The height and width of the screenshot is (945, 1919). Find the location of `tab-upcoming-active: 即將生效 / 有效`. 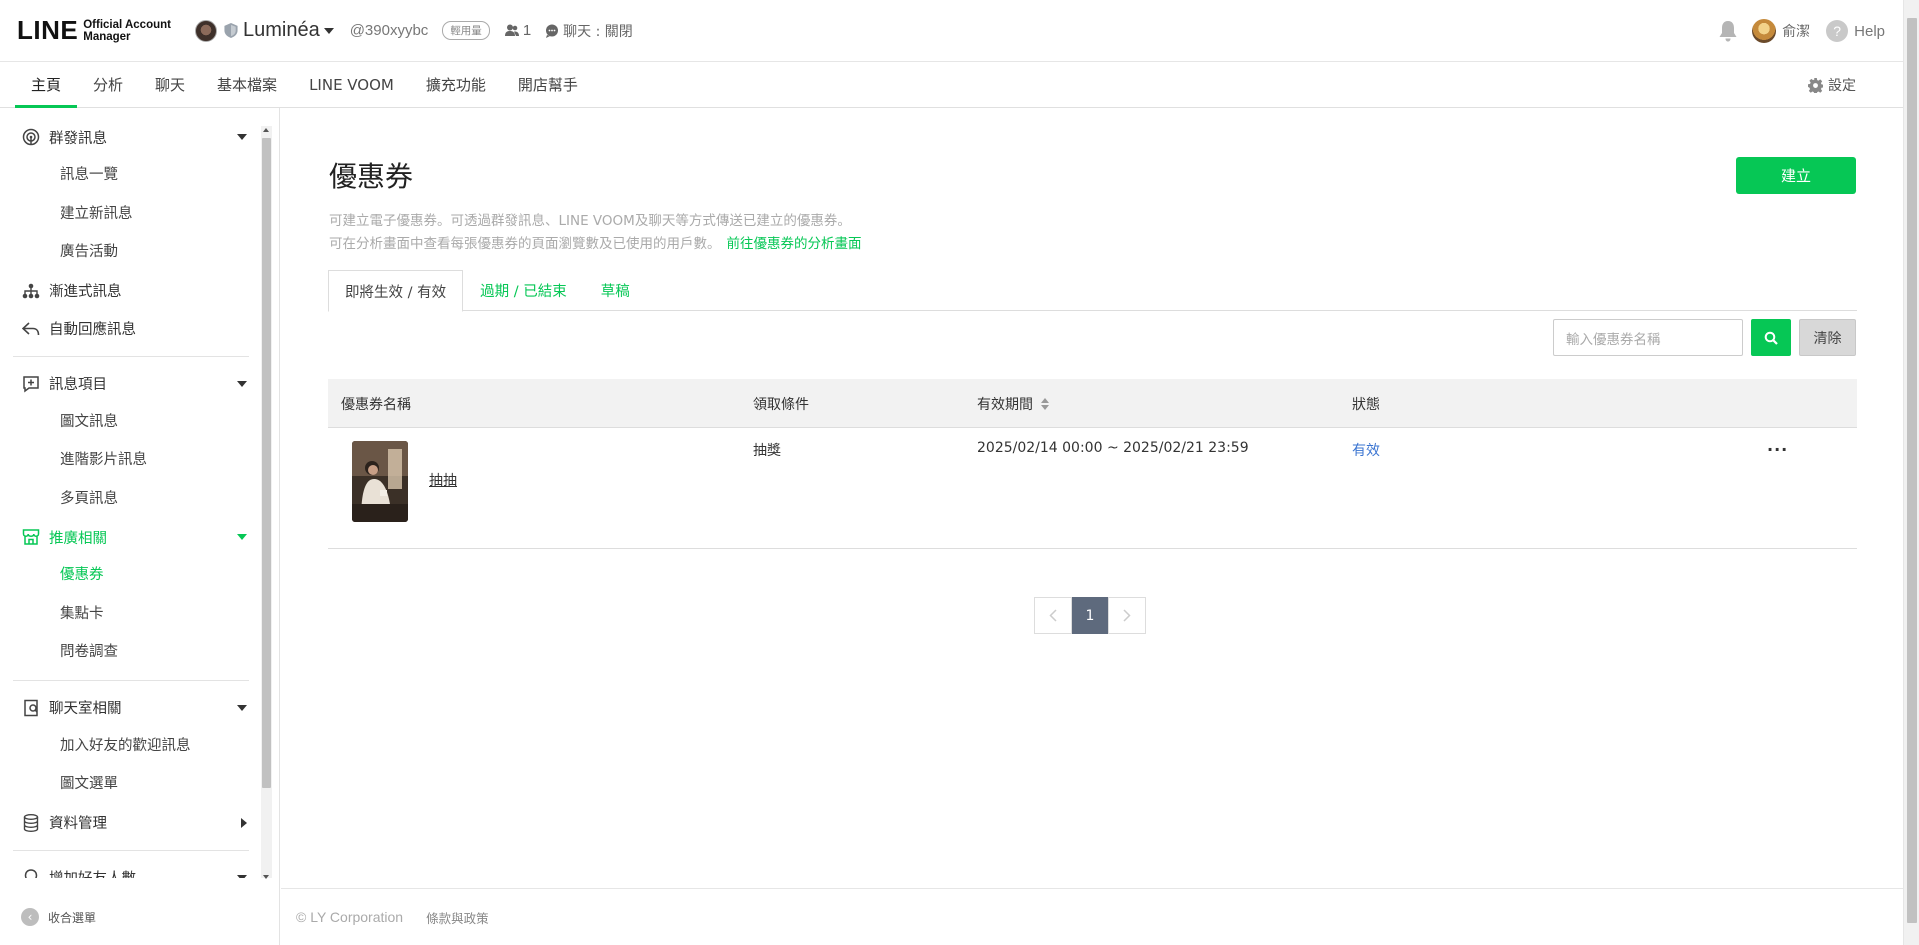

tab-upcoming-active: 即將生效 / 有效 is located at coordinates (396, 291).